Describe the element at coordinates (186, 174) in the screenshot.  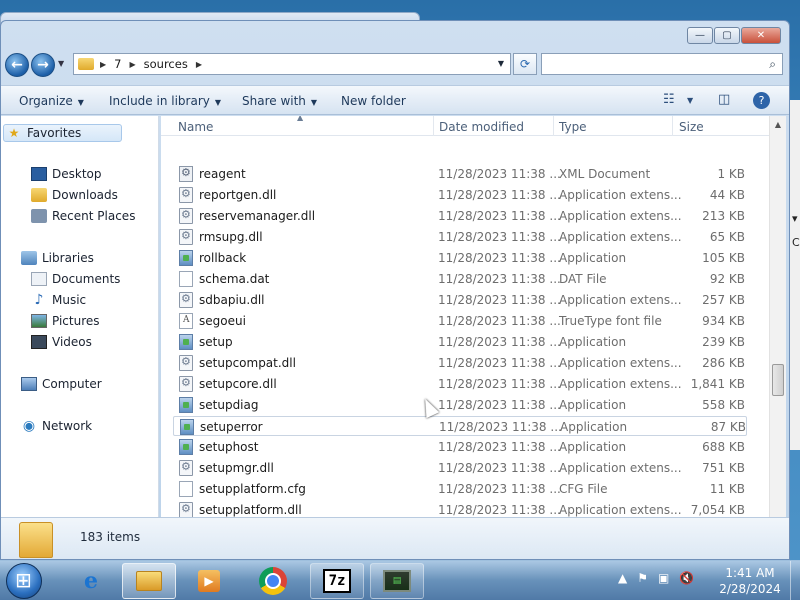
I see `xml-icon` at that location.